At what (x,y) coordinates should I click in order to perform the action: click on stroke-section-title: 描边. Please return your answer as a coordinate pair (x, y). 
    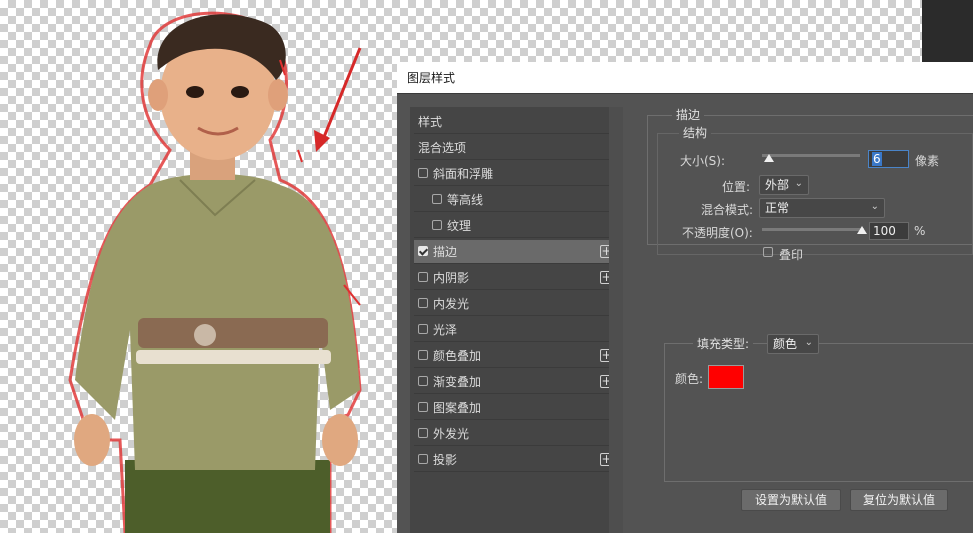
    Looking at the image, I should click on (688, 114).